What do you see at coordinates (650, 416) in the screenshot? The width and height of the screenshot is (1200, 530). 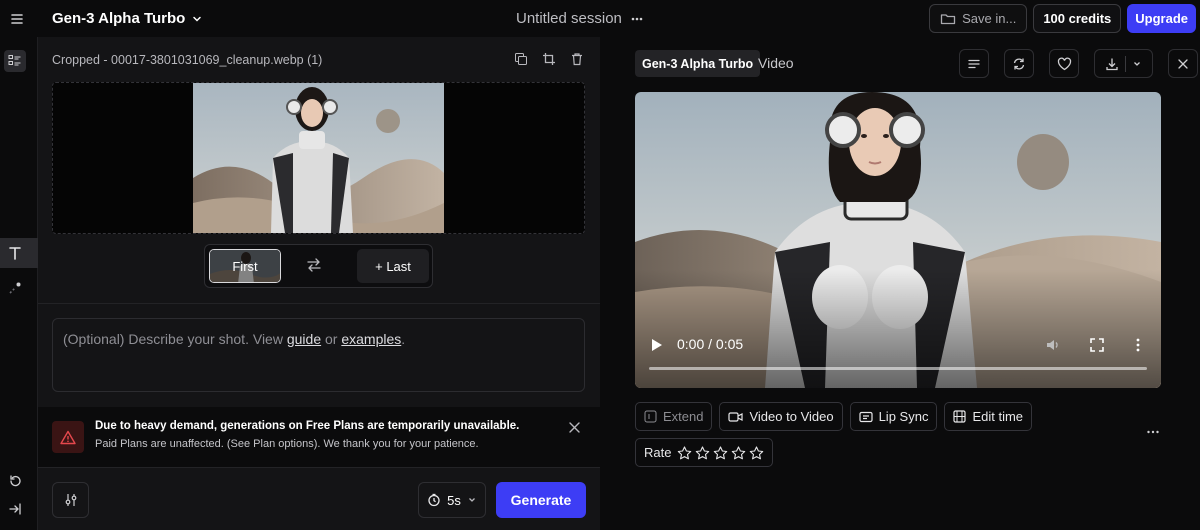 I see `extend-icon` at bounding box center [650, 416].